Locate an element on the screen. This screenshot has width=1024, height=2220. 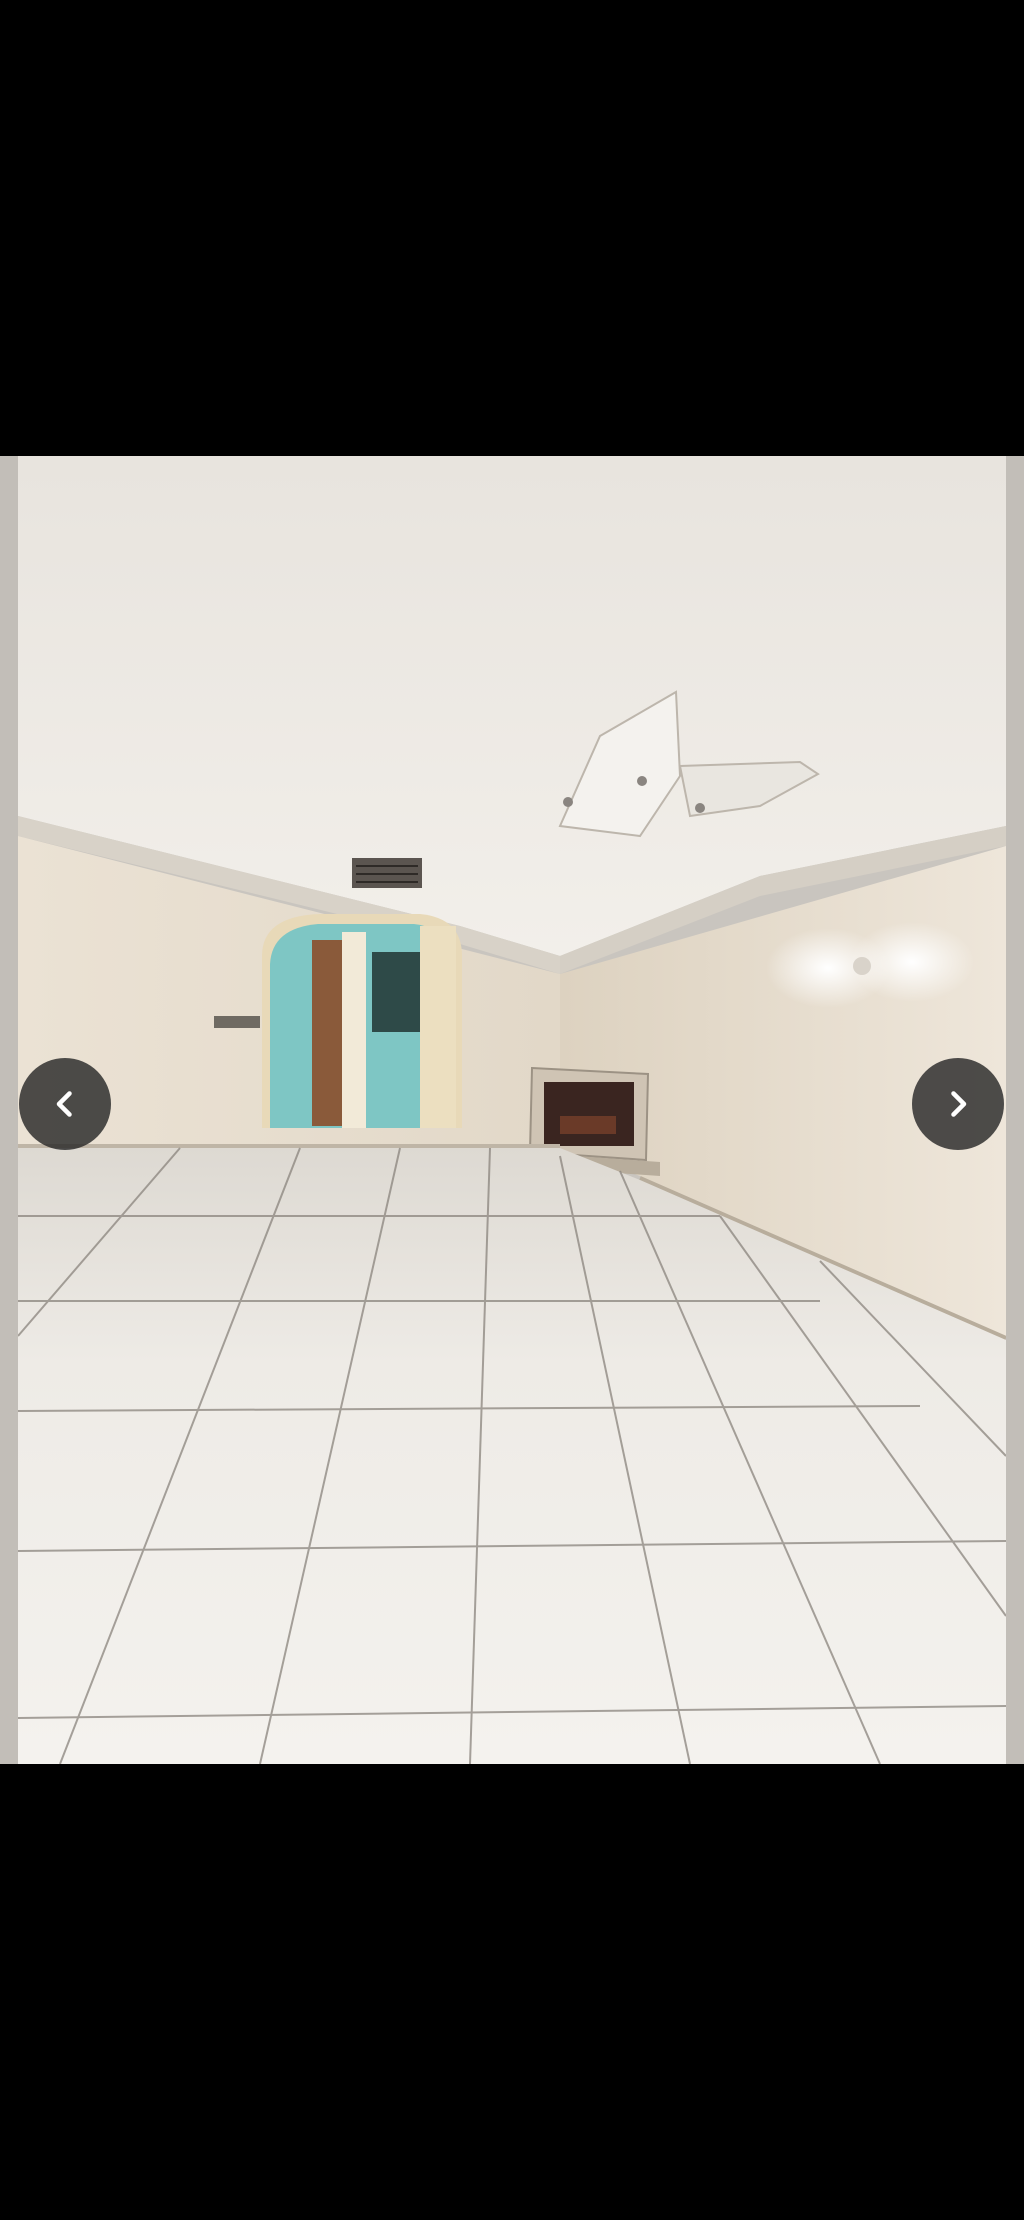
light-switch is located at coordinates (237, 1022).